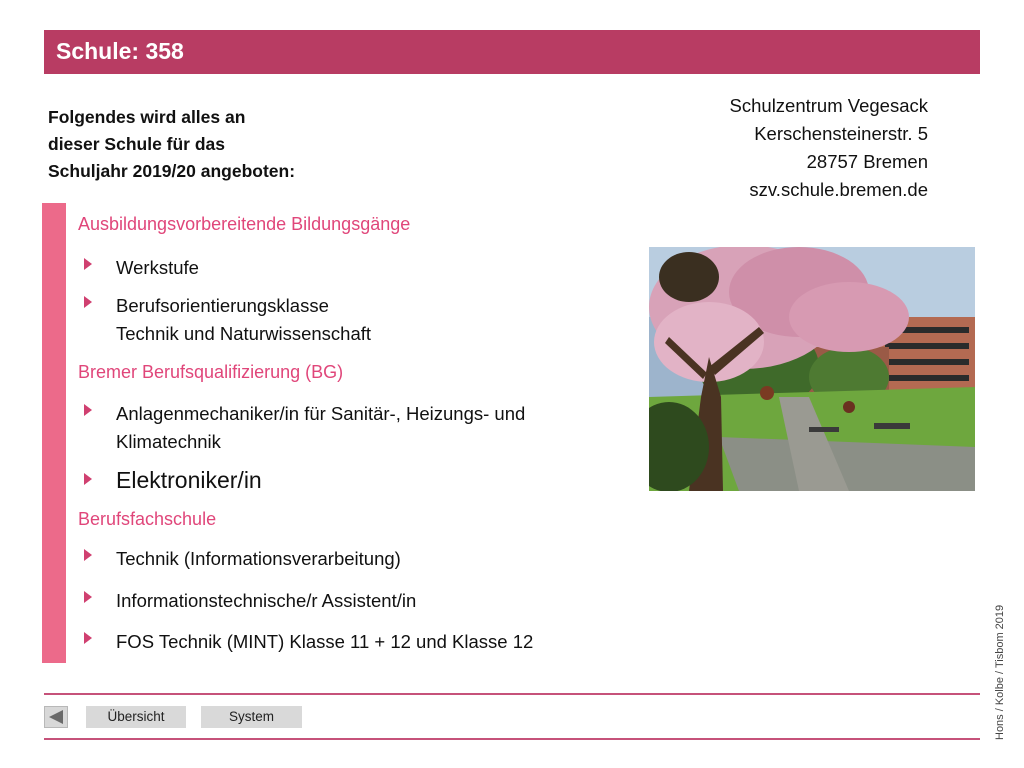  I want to click on school-street: Kerschensteinerstr. 5, so click(841, 133).